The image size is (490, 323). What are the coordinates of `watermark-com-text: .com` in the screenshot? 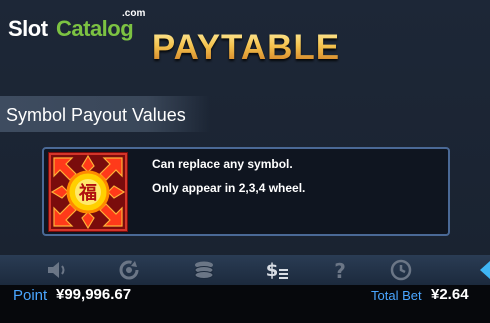 It's located at (134, 13).